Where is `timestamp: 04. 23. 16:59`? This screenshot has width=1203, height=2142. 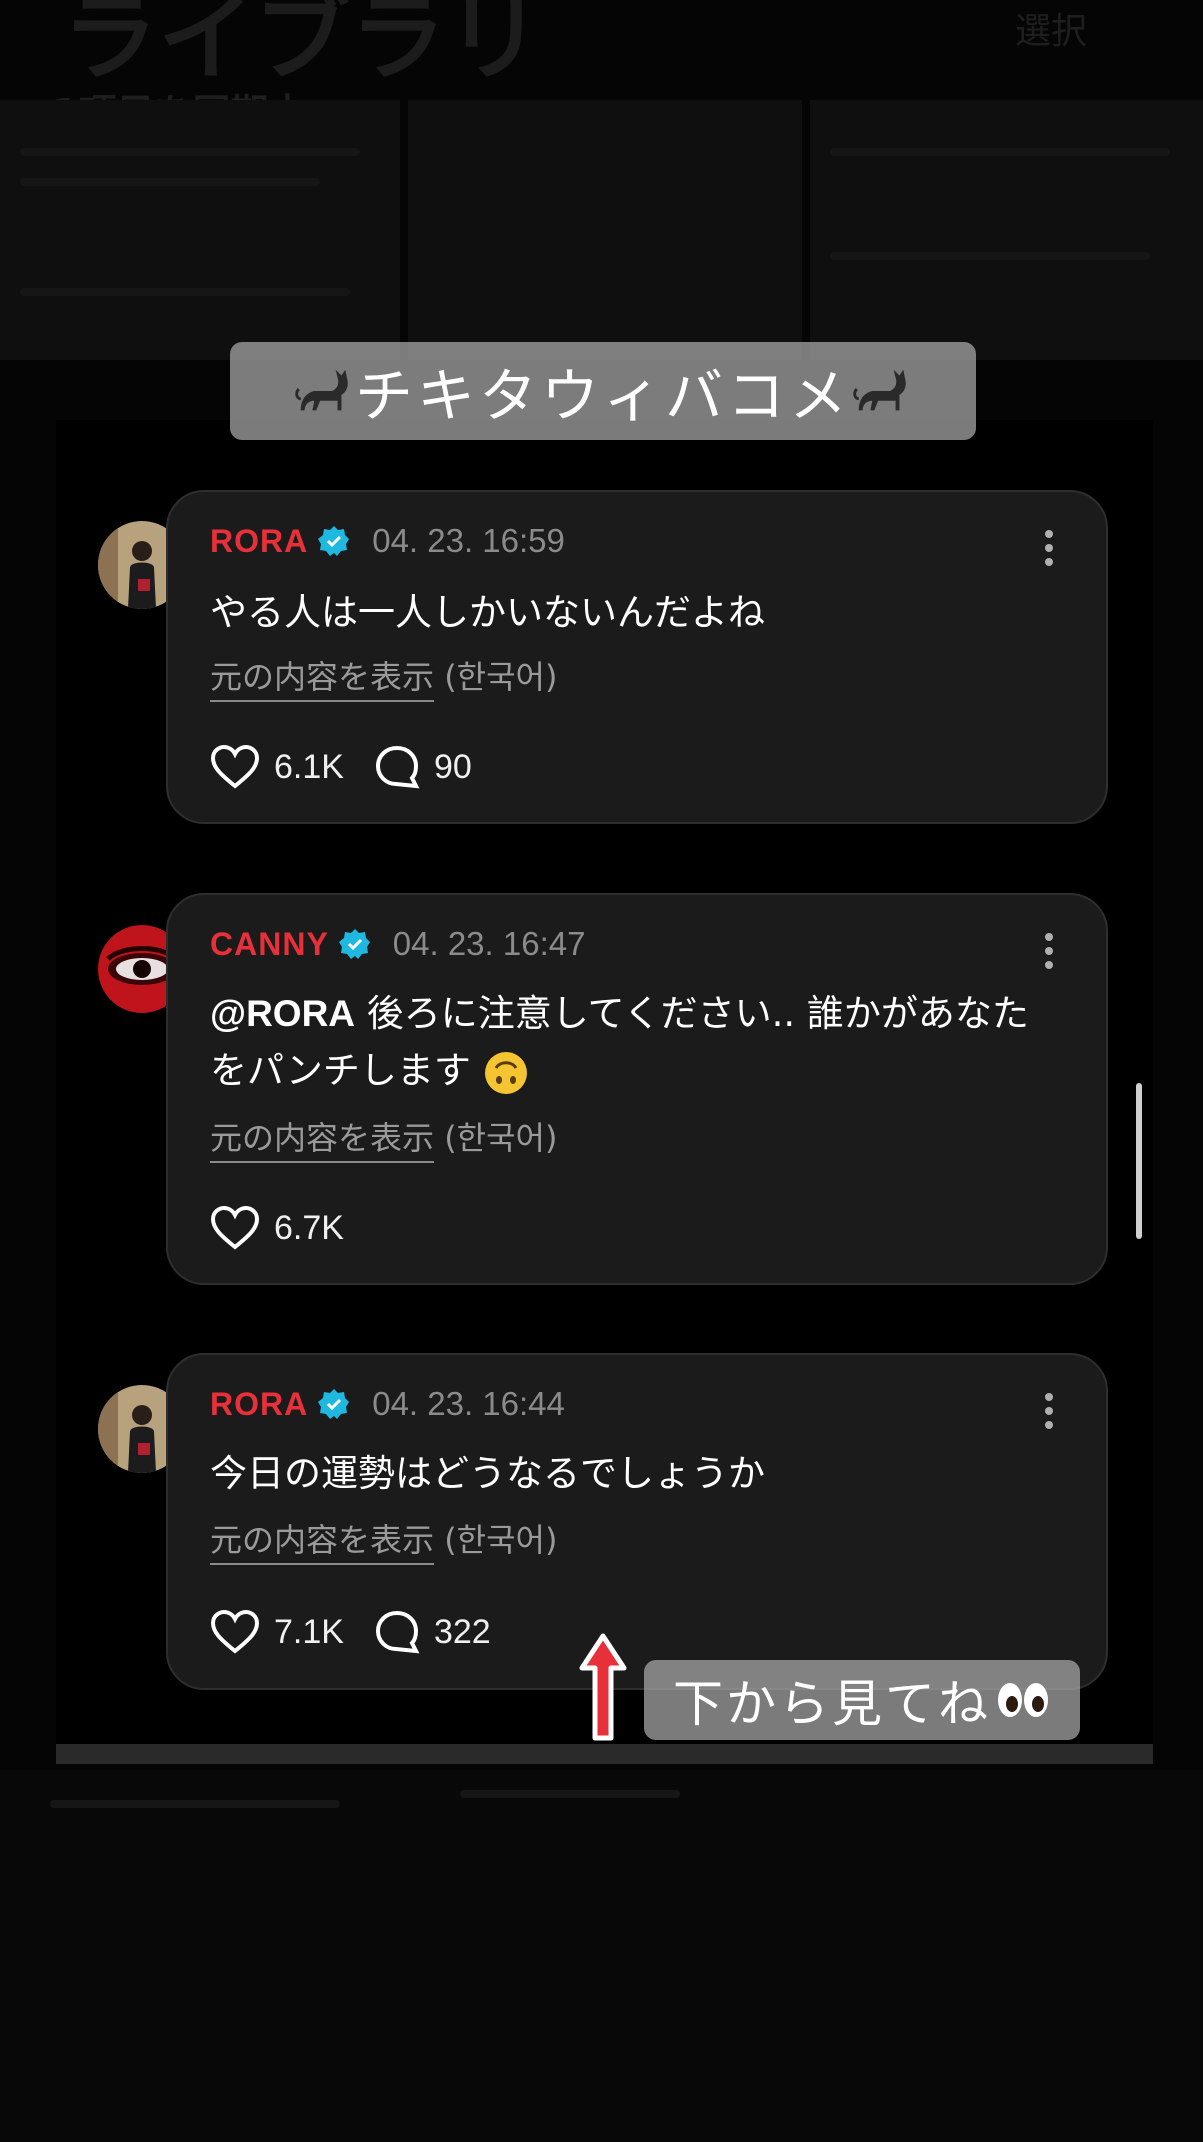
timestamp: 04. 23. 16:59 is located at coordinates (468, 540).